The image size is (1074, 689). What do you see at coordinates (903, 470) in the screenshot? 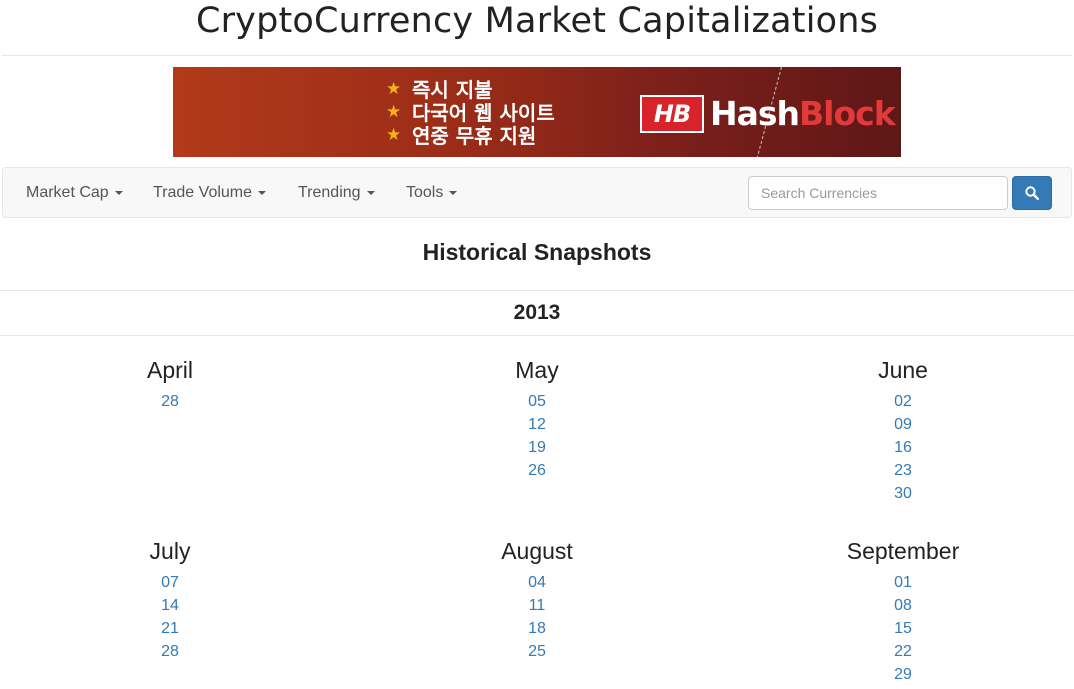
I see `snapshot-date-link: 23` at bounding box center [903, 470].